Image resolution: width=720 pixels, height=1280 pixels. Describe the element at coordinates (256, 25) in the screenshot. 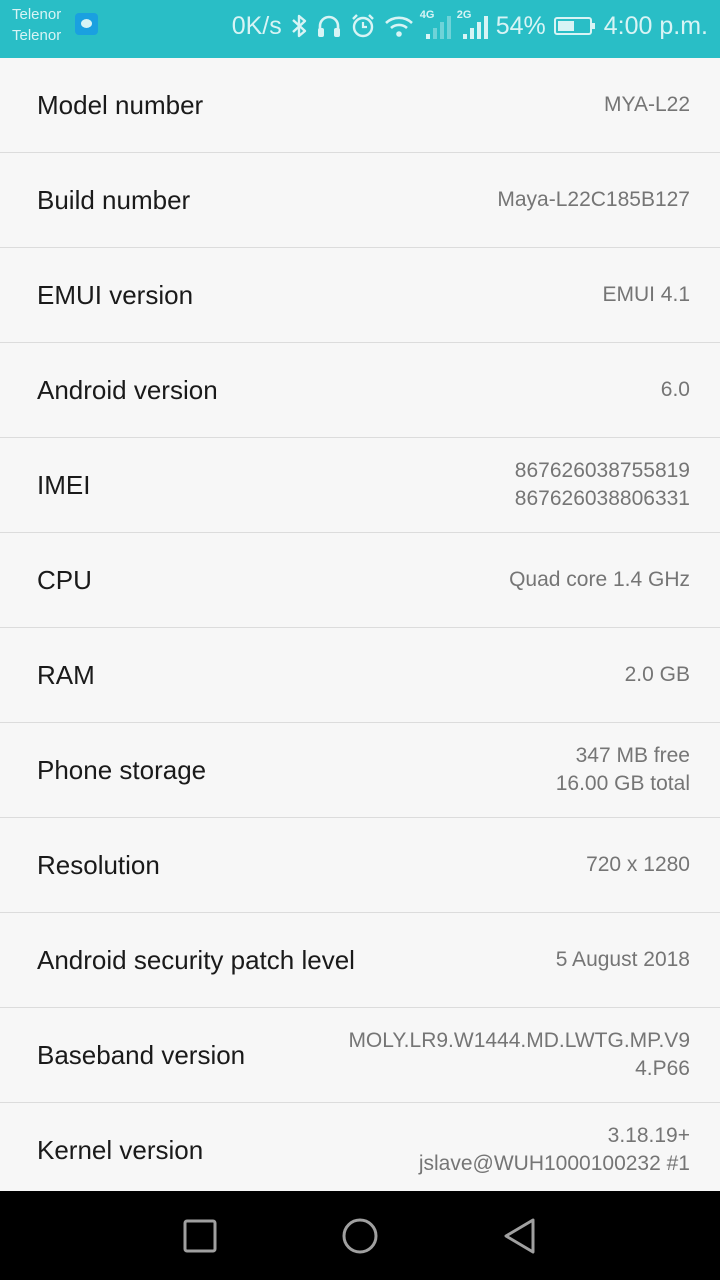

I see `net-speed: 0K/s` at that location.